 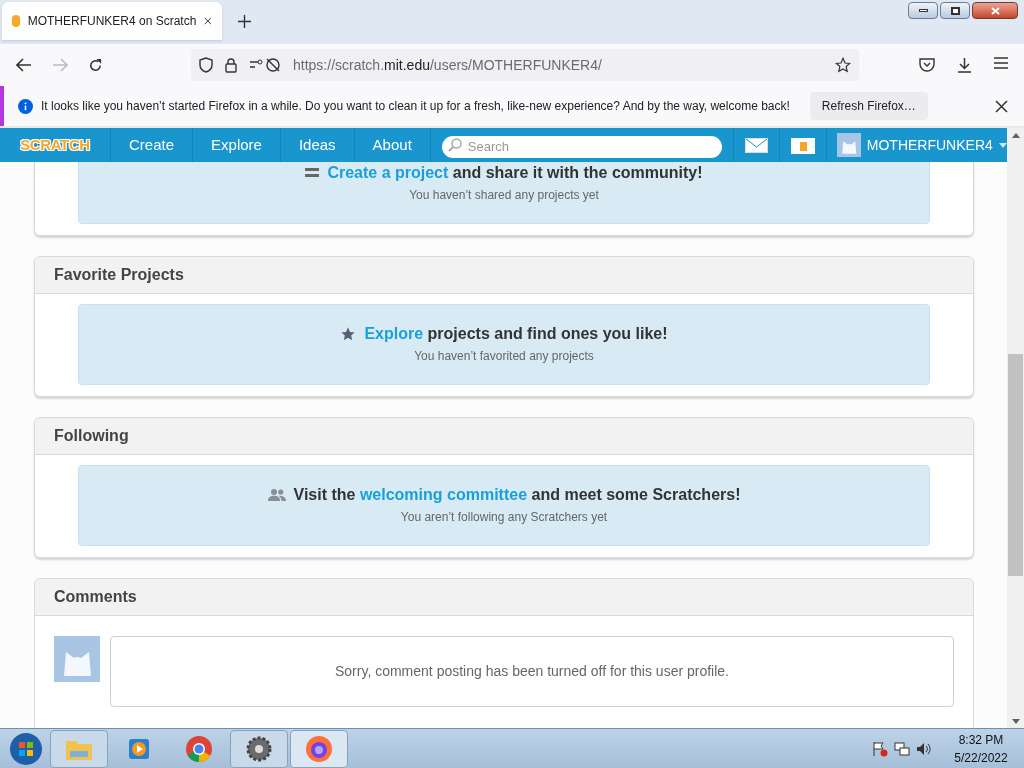 I want to click on shield-icon, so click(x=206, y=65).